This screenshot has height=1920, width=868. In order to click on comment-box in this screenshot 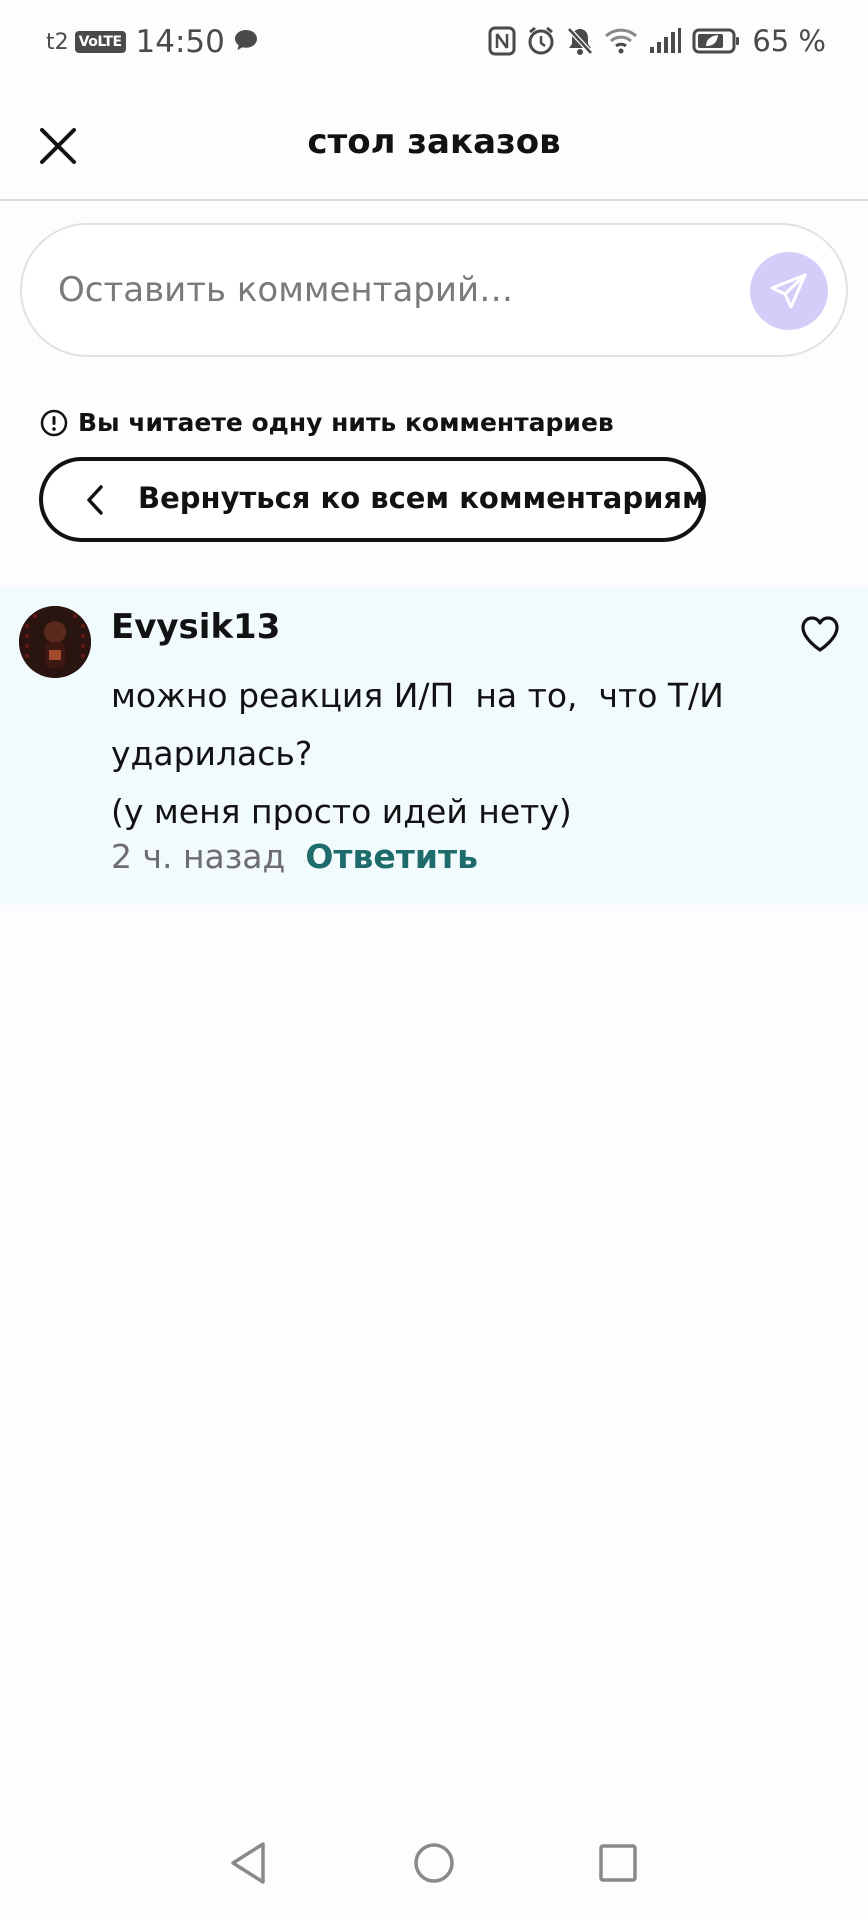, I will do `click(434, 290)`.